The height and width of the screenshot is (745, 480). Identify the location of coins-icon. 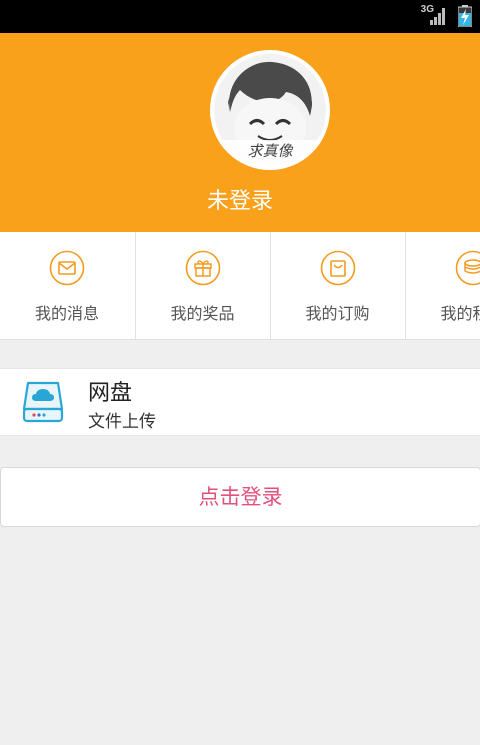
(467, 268).